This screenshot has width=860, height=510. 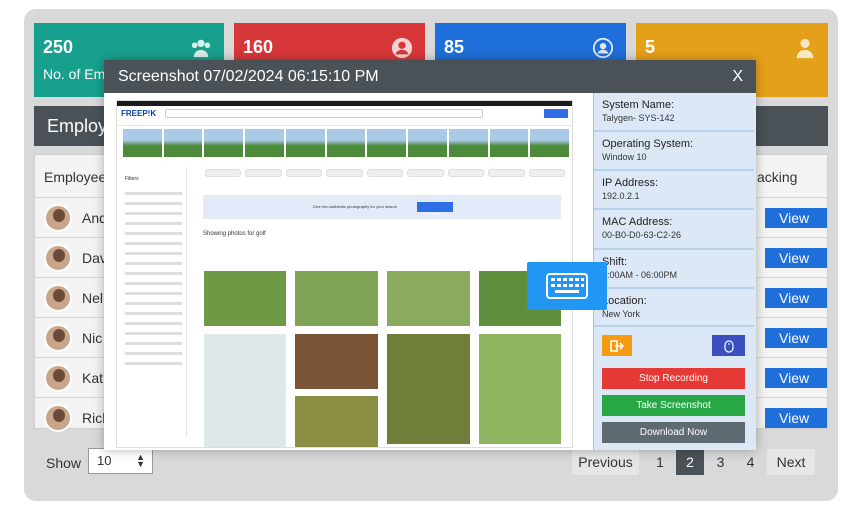 What do you see at coordinates (346, 143) in the screenshot?
I see `thumbnail-strip` at bounding box center [346, 143].